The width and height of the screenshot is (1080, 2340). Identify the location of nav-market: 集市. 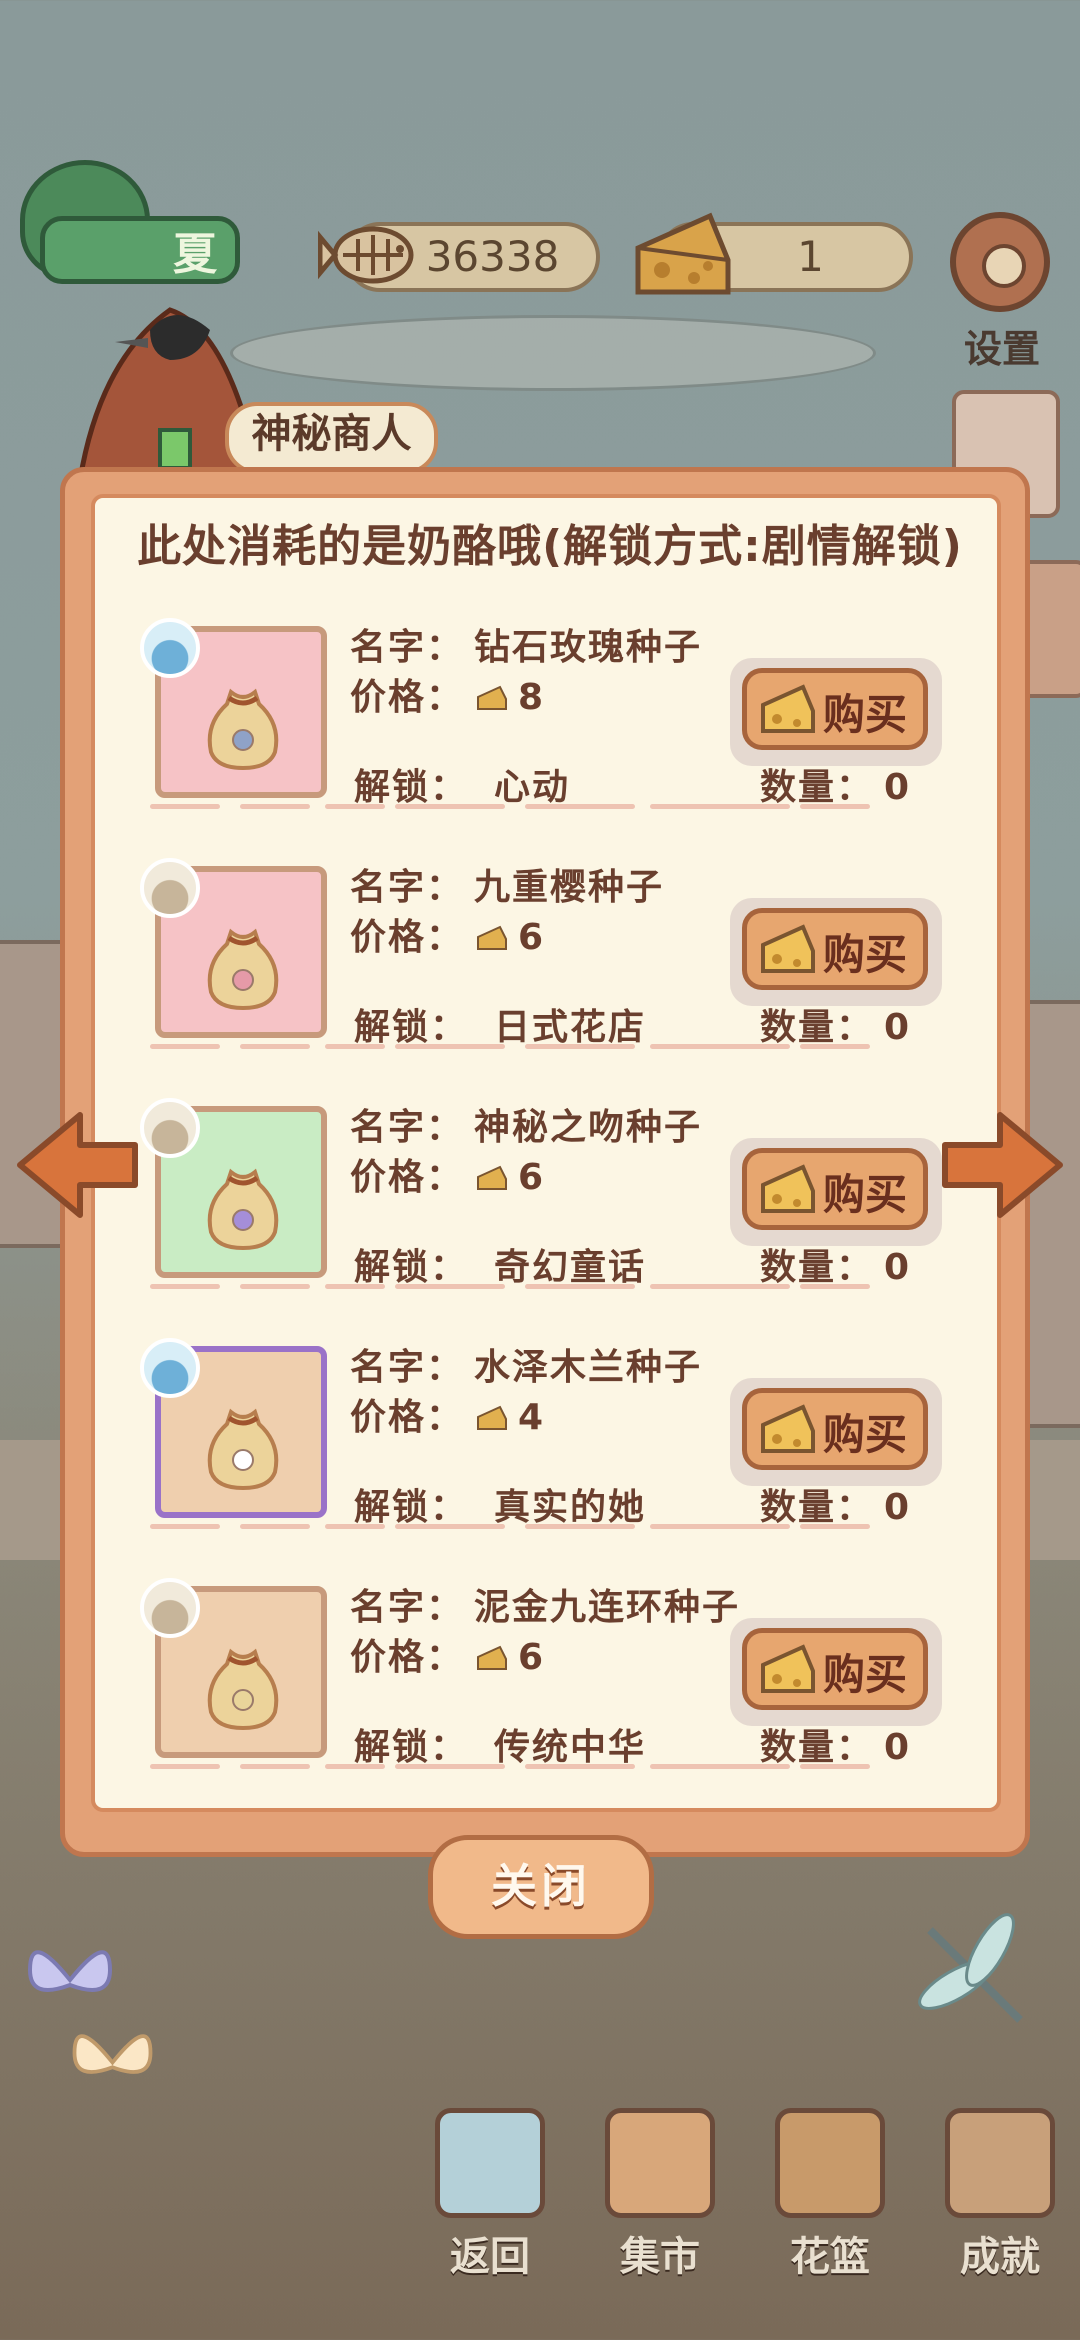
(660, 2195).